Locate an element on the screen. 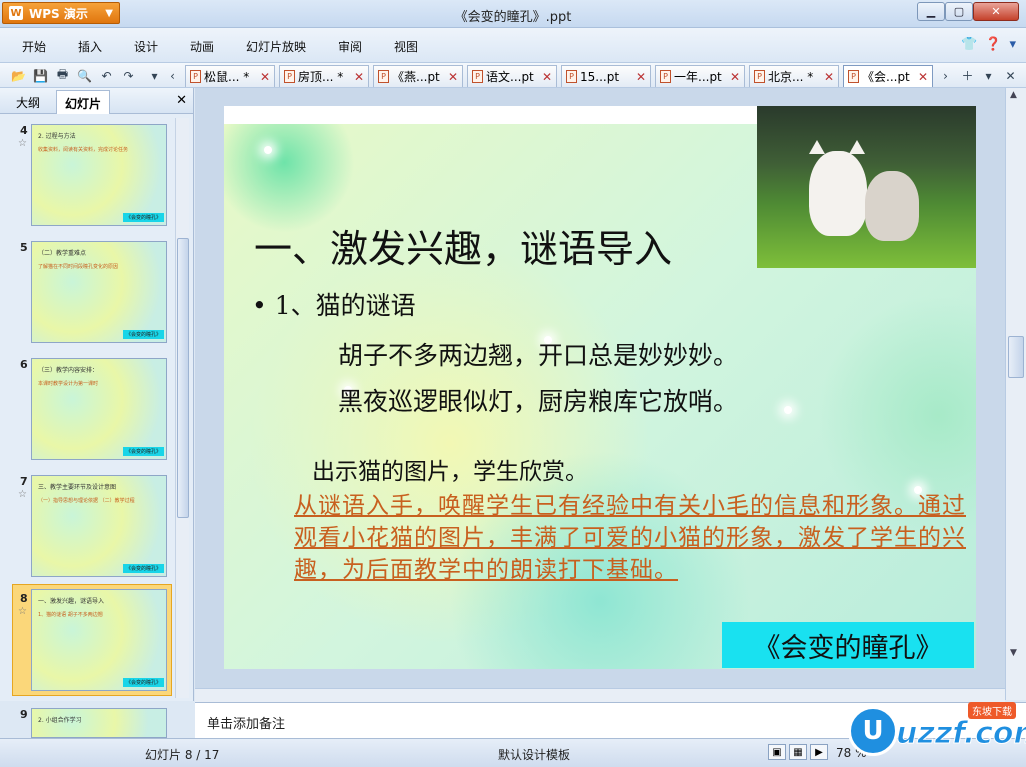 The image size is (1026, 767). menu-review: 审阅 is located at coordinates (350, 46).